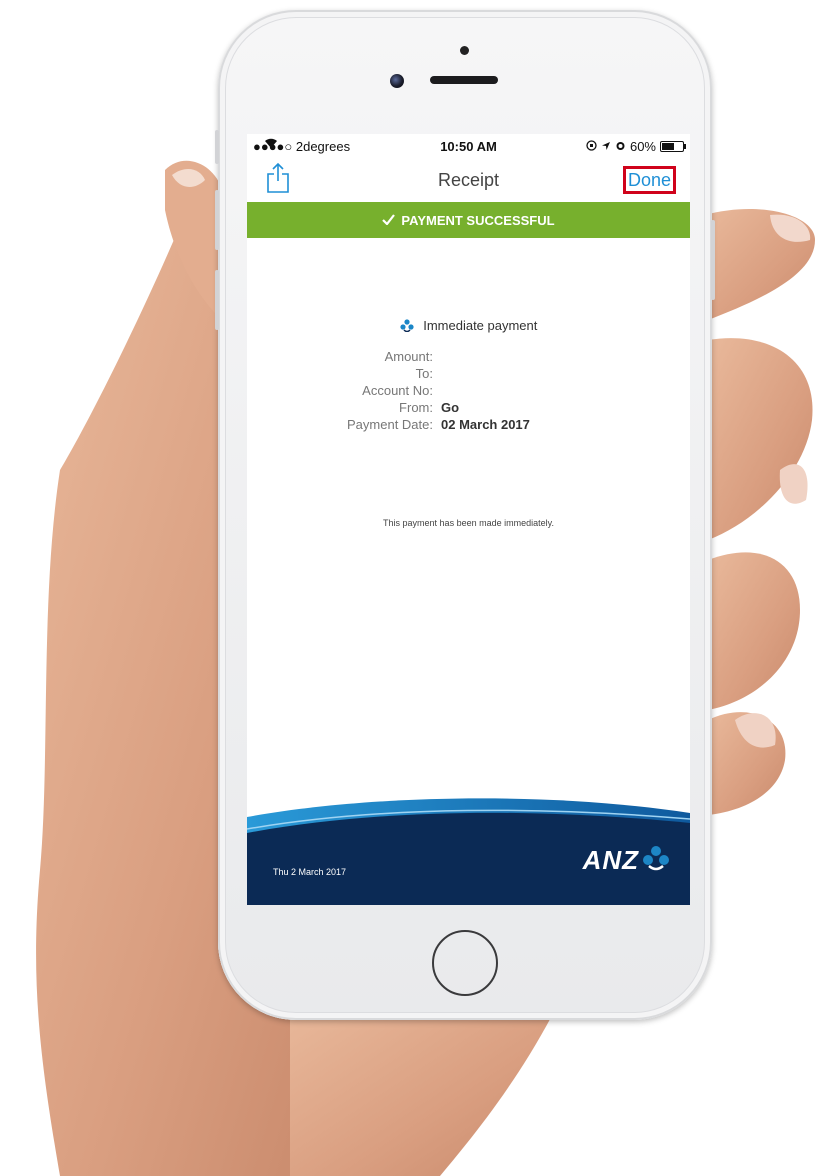  I want to click on wifi-icon, so click(271, 144).